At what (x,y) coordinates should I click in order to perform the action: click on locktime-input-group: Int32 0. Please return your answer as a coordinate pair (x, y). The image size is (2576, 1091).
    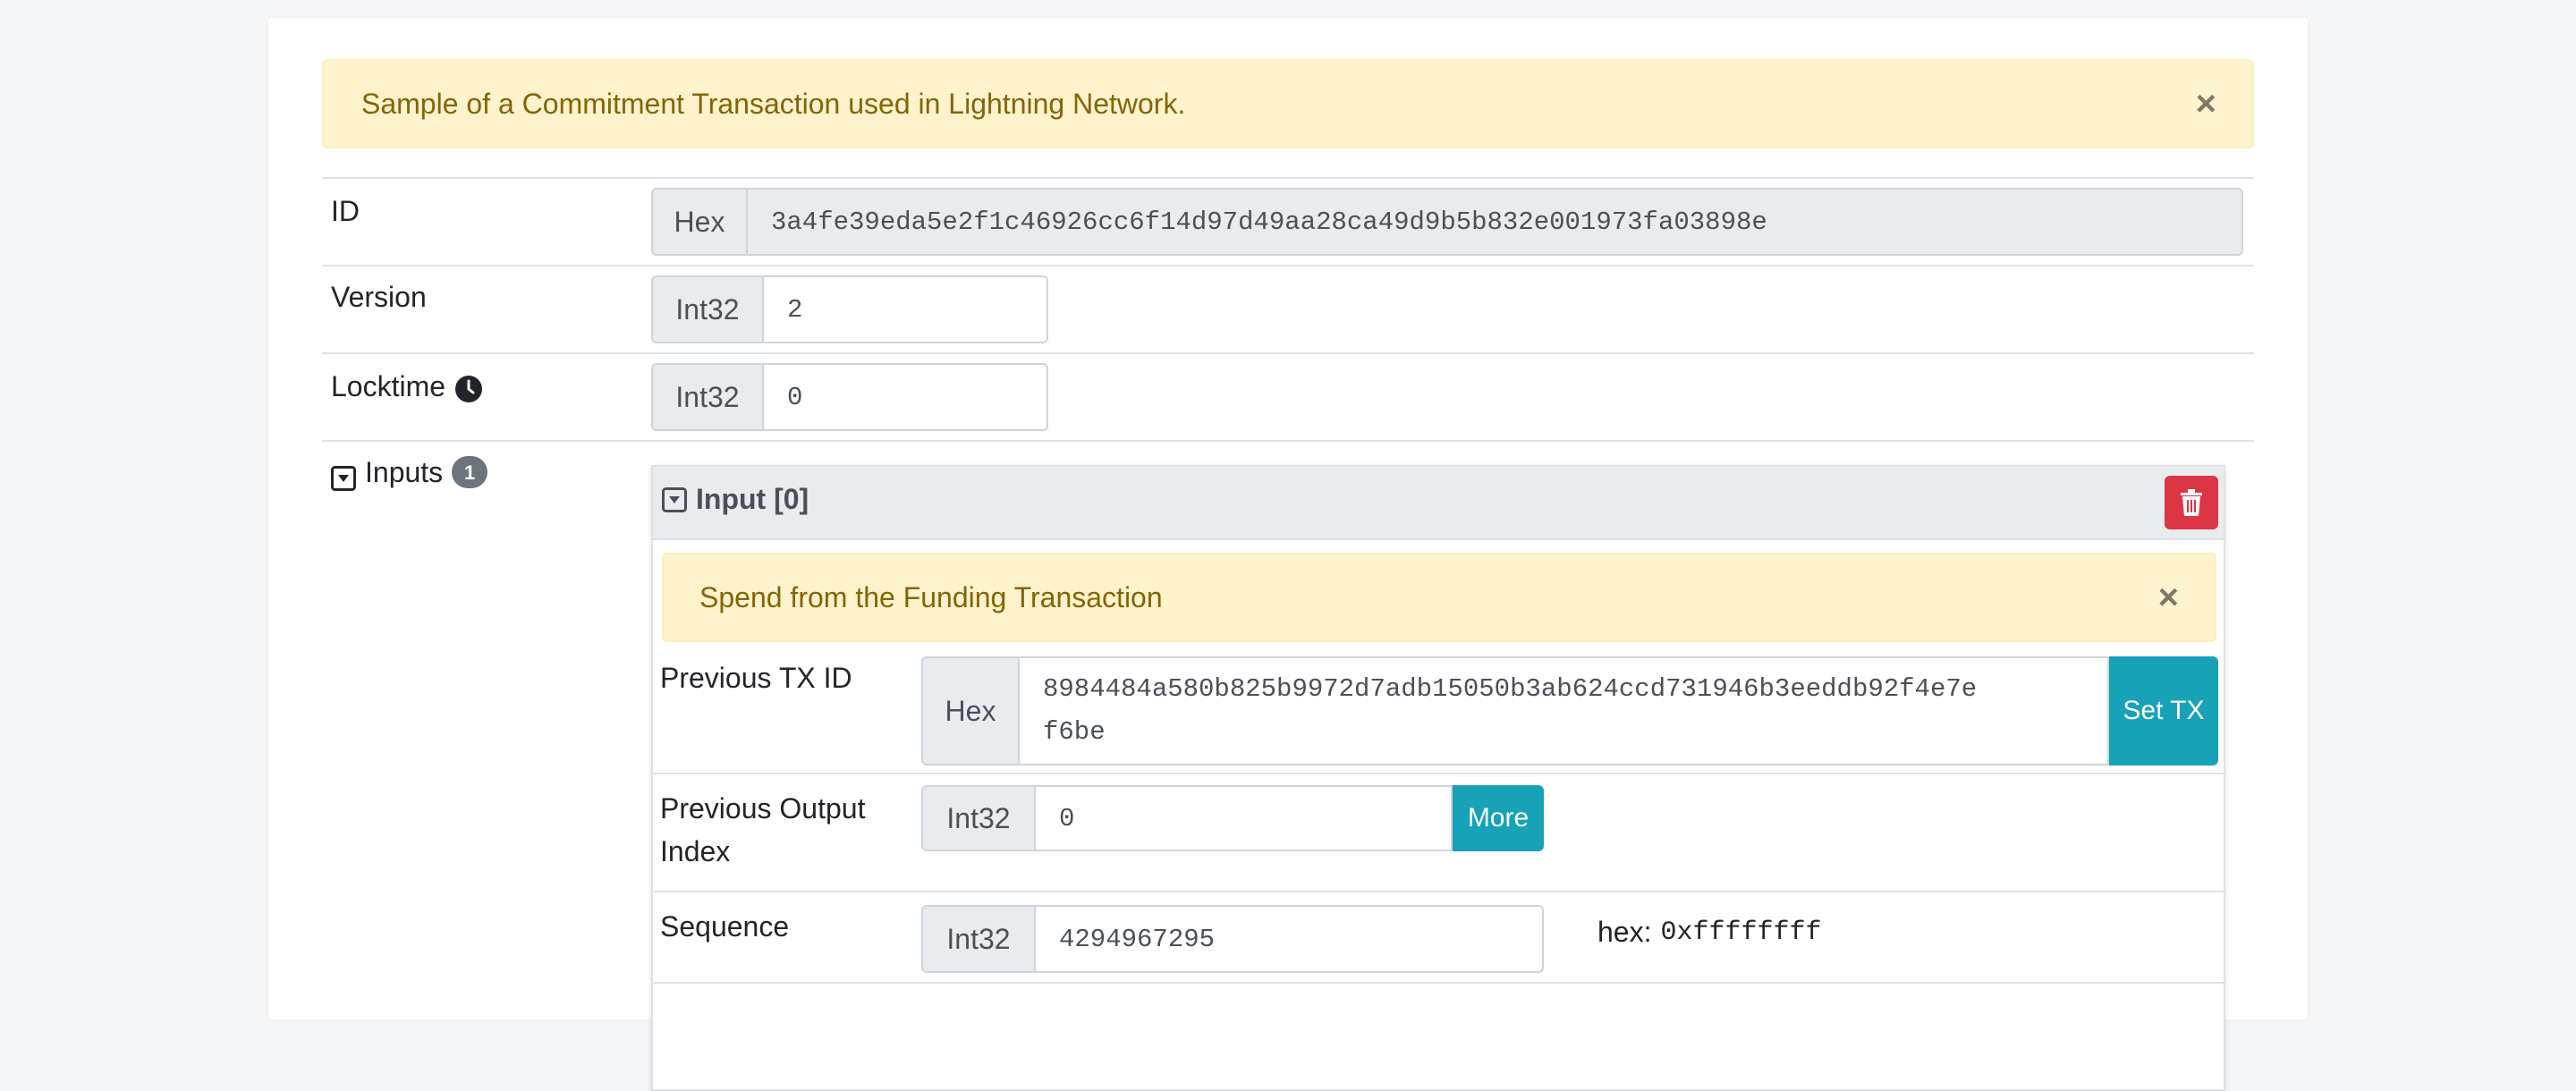
    Looking at the image, I should click on (849, 397).